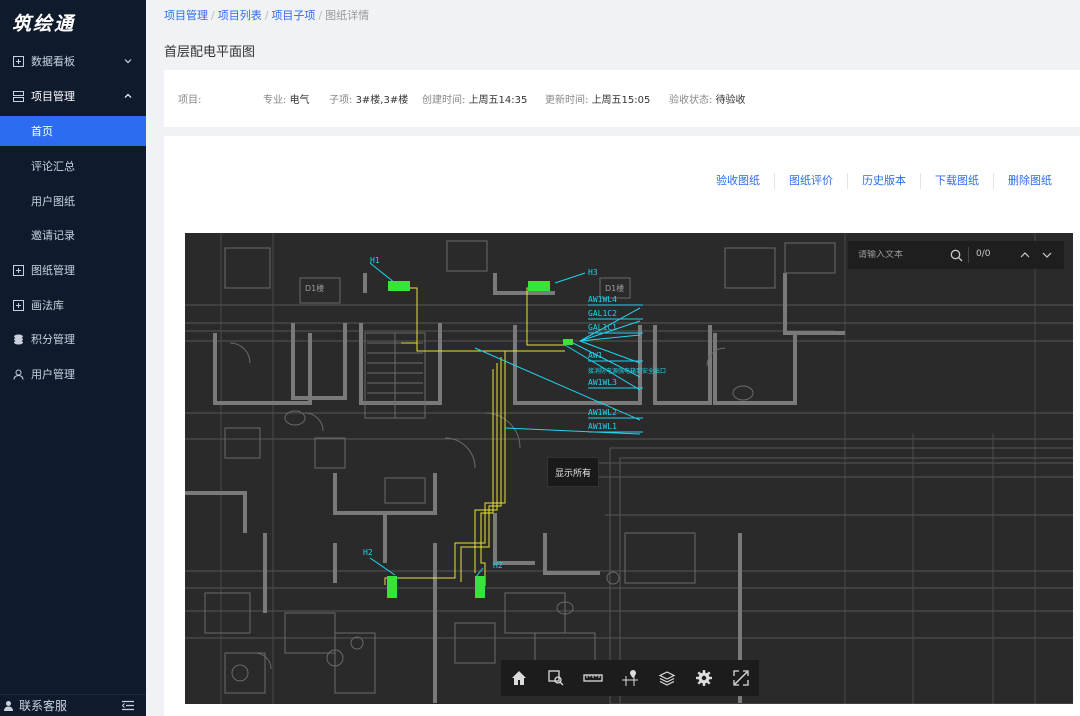 The height and width of the screenshot is (716, 1080). I want to click on cad-cable-label: GAL1C2, so click(602, 313).